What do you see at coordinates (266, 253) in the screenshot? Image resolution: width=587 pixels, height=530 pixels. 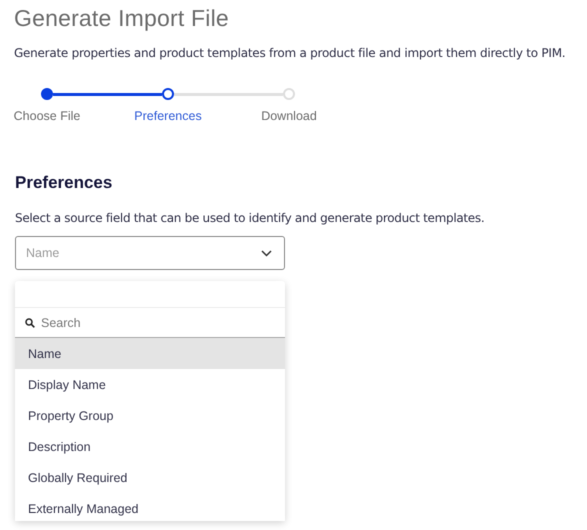 I see `chevron-down-icon` at bounding box center [266, 253].